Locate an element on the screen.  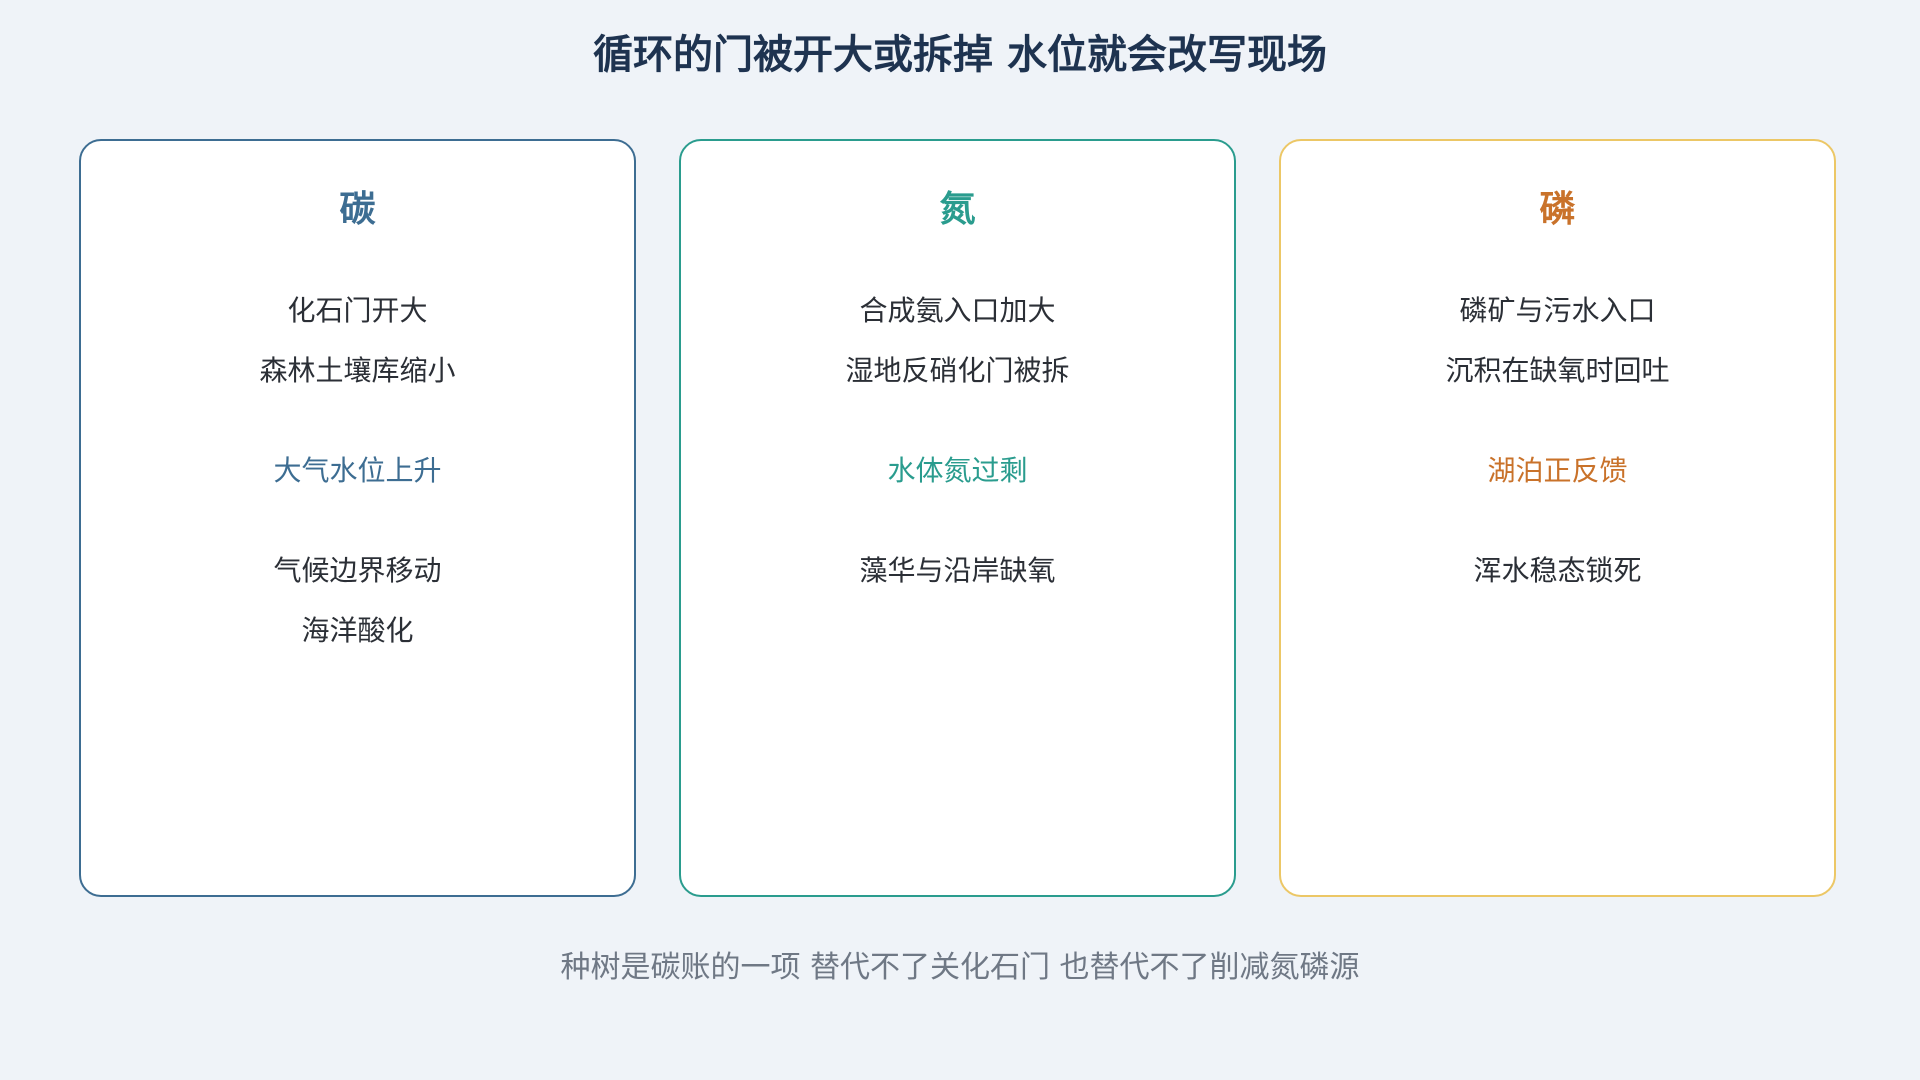
phosphorus-cause-1: 磷矿与污水入口 is located at coordinates (1557, 310).